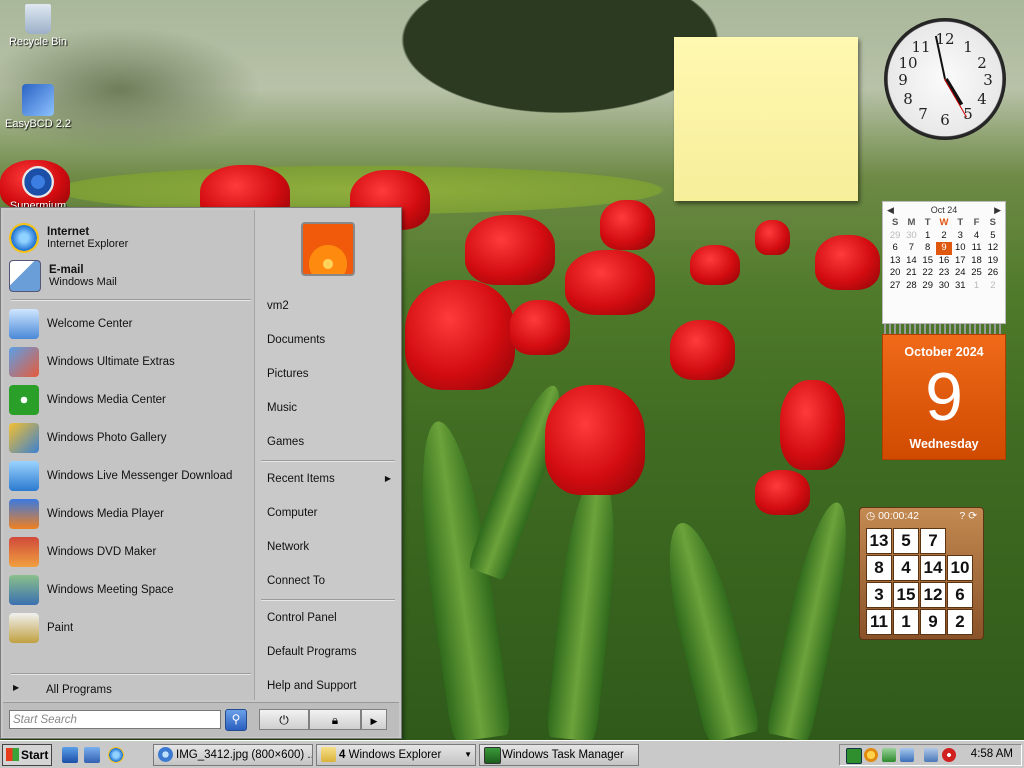  What do you see at coordinates (906, 541) in the screenshot?
I see `puzzle-tile: 5` at bounding box center [906, 541].